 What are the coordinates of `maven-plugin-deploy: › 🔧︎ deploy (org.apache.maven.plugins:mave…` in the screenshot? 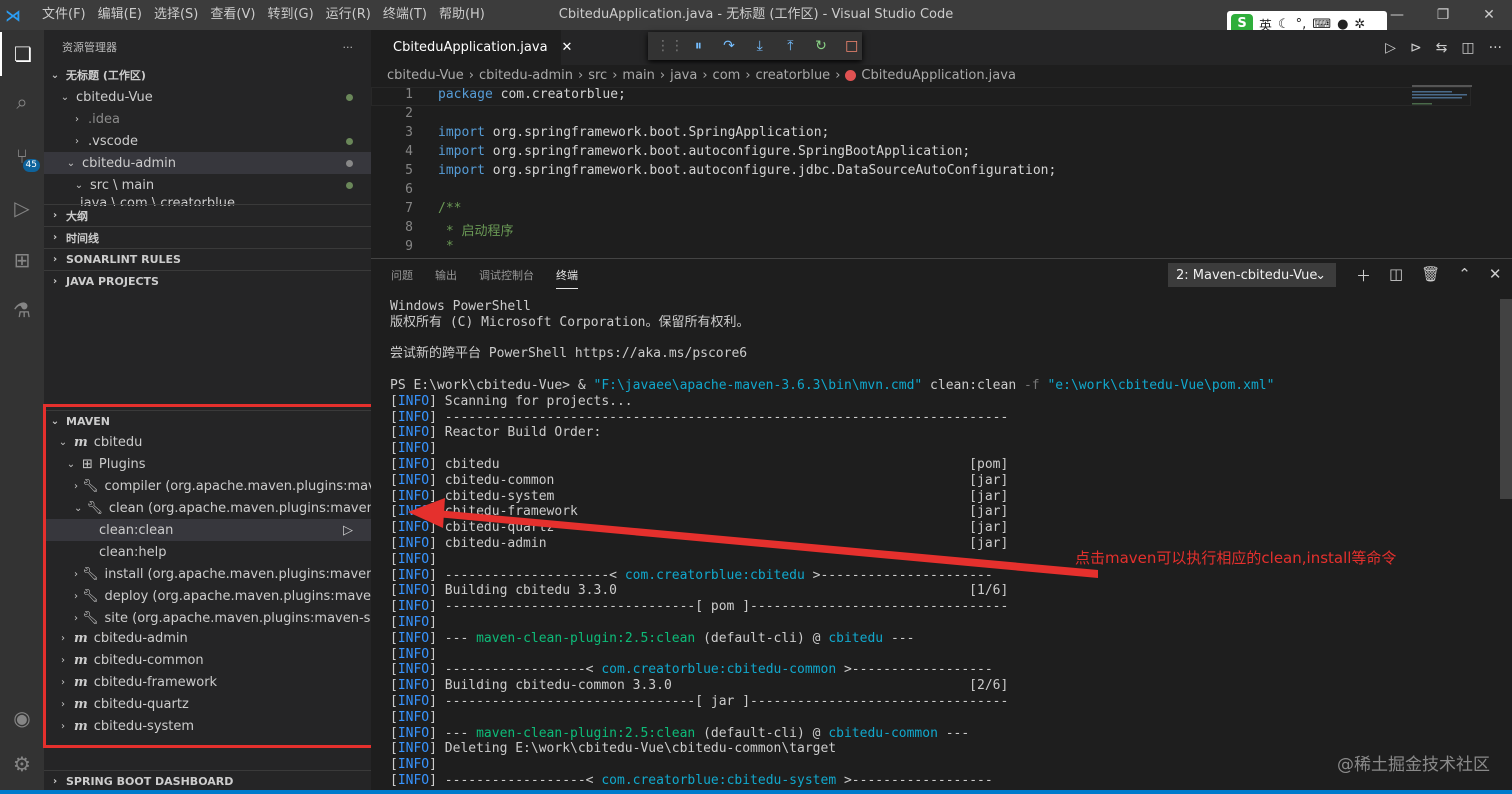 It's located at (207, 596).